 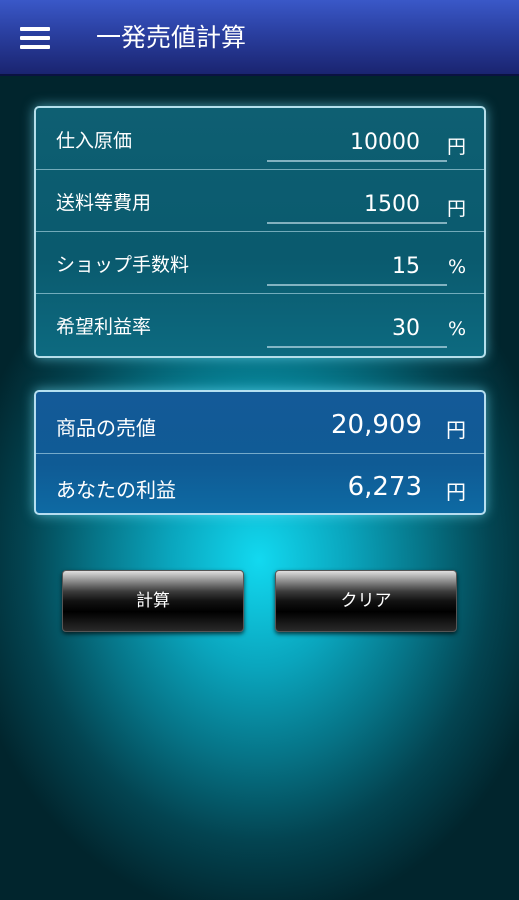 I want to click on input-row-cost: 仕入原価 10000 円, so click(x=260, y=139).